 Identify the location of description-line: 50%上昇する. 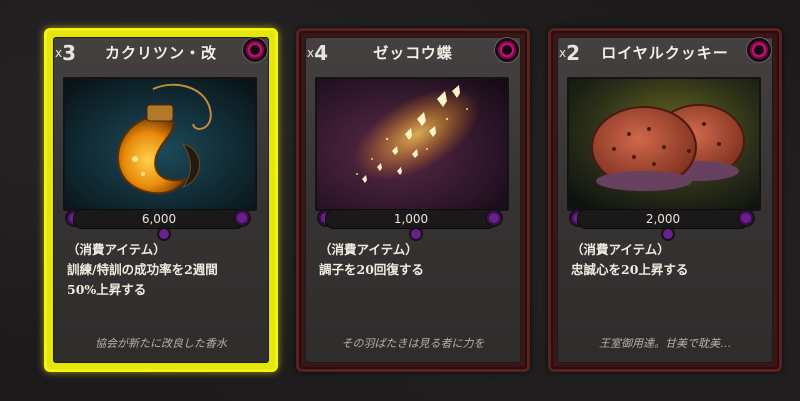
(107, 289).